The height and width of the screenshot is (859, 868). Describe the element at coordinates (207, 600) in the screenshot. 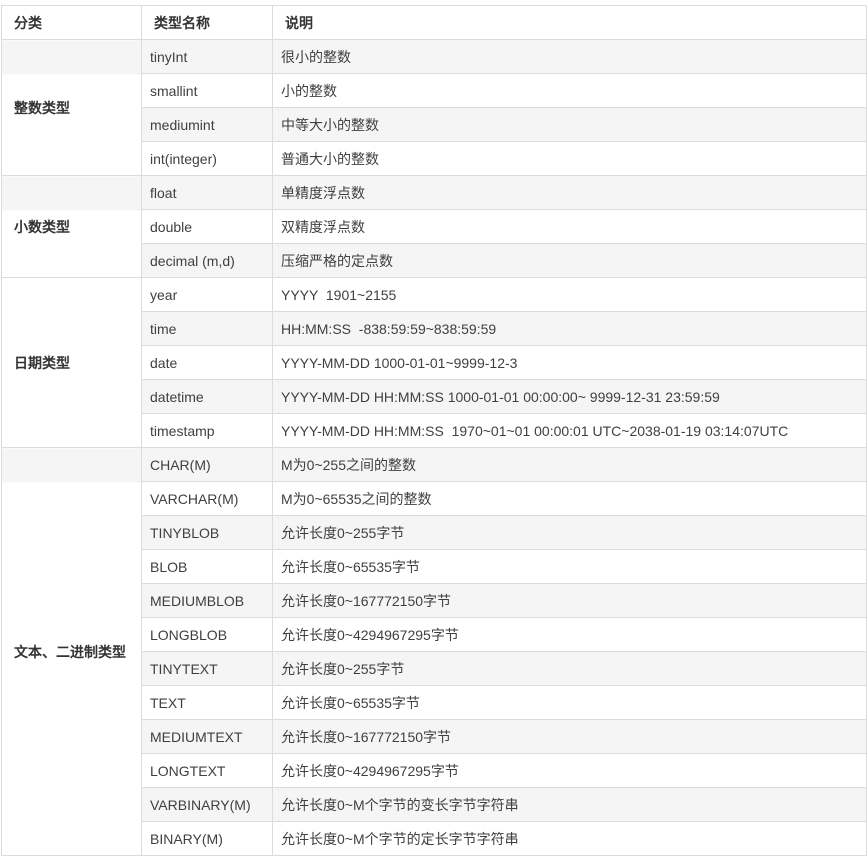

I see `type-cell: MEDIUMBLOB` at that location.